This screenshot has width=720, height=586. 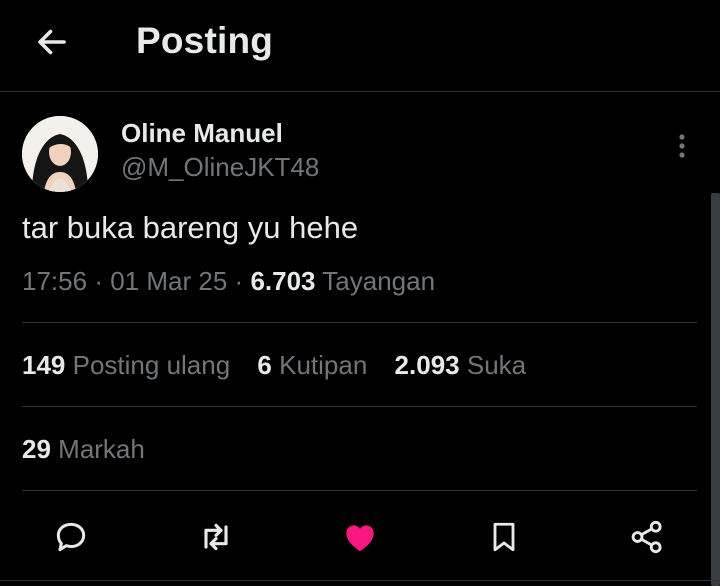 What do you see at coordinates (379, 281) in the screenshot?
I see `views-label: Tayangan` at bounding box center [379, 281].